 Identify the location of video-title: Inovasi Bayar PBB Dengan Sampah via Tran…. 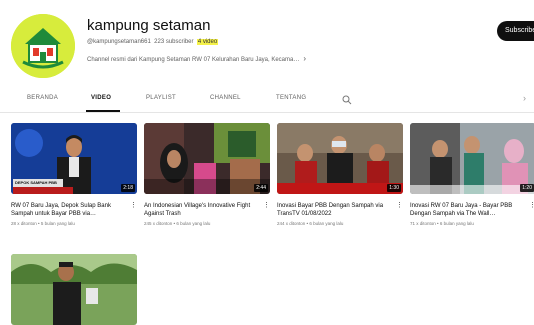
(335, 210).